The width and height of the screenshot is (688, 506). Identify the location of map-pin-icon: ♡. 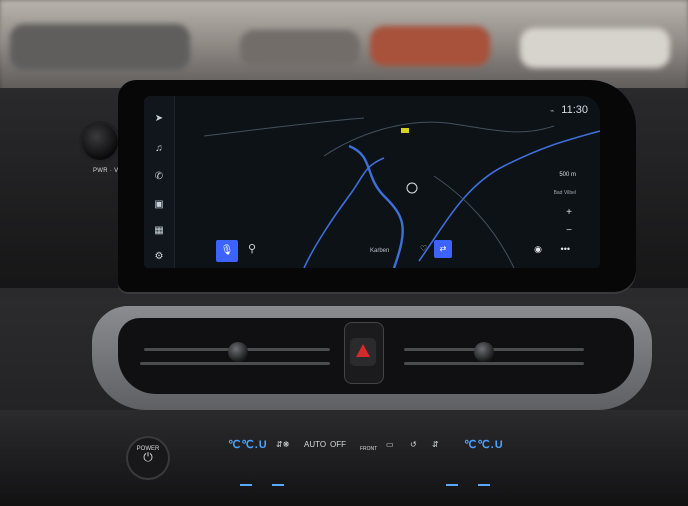
(423, 248).